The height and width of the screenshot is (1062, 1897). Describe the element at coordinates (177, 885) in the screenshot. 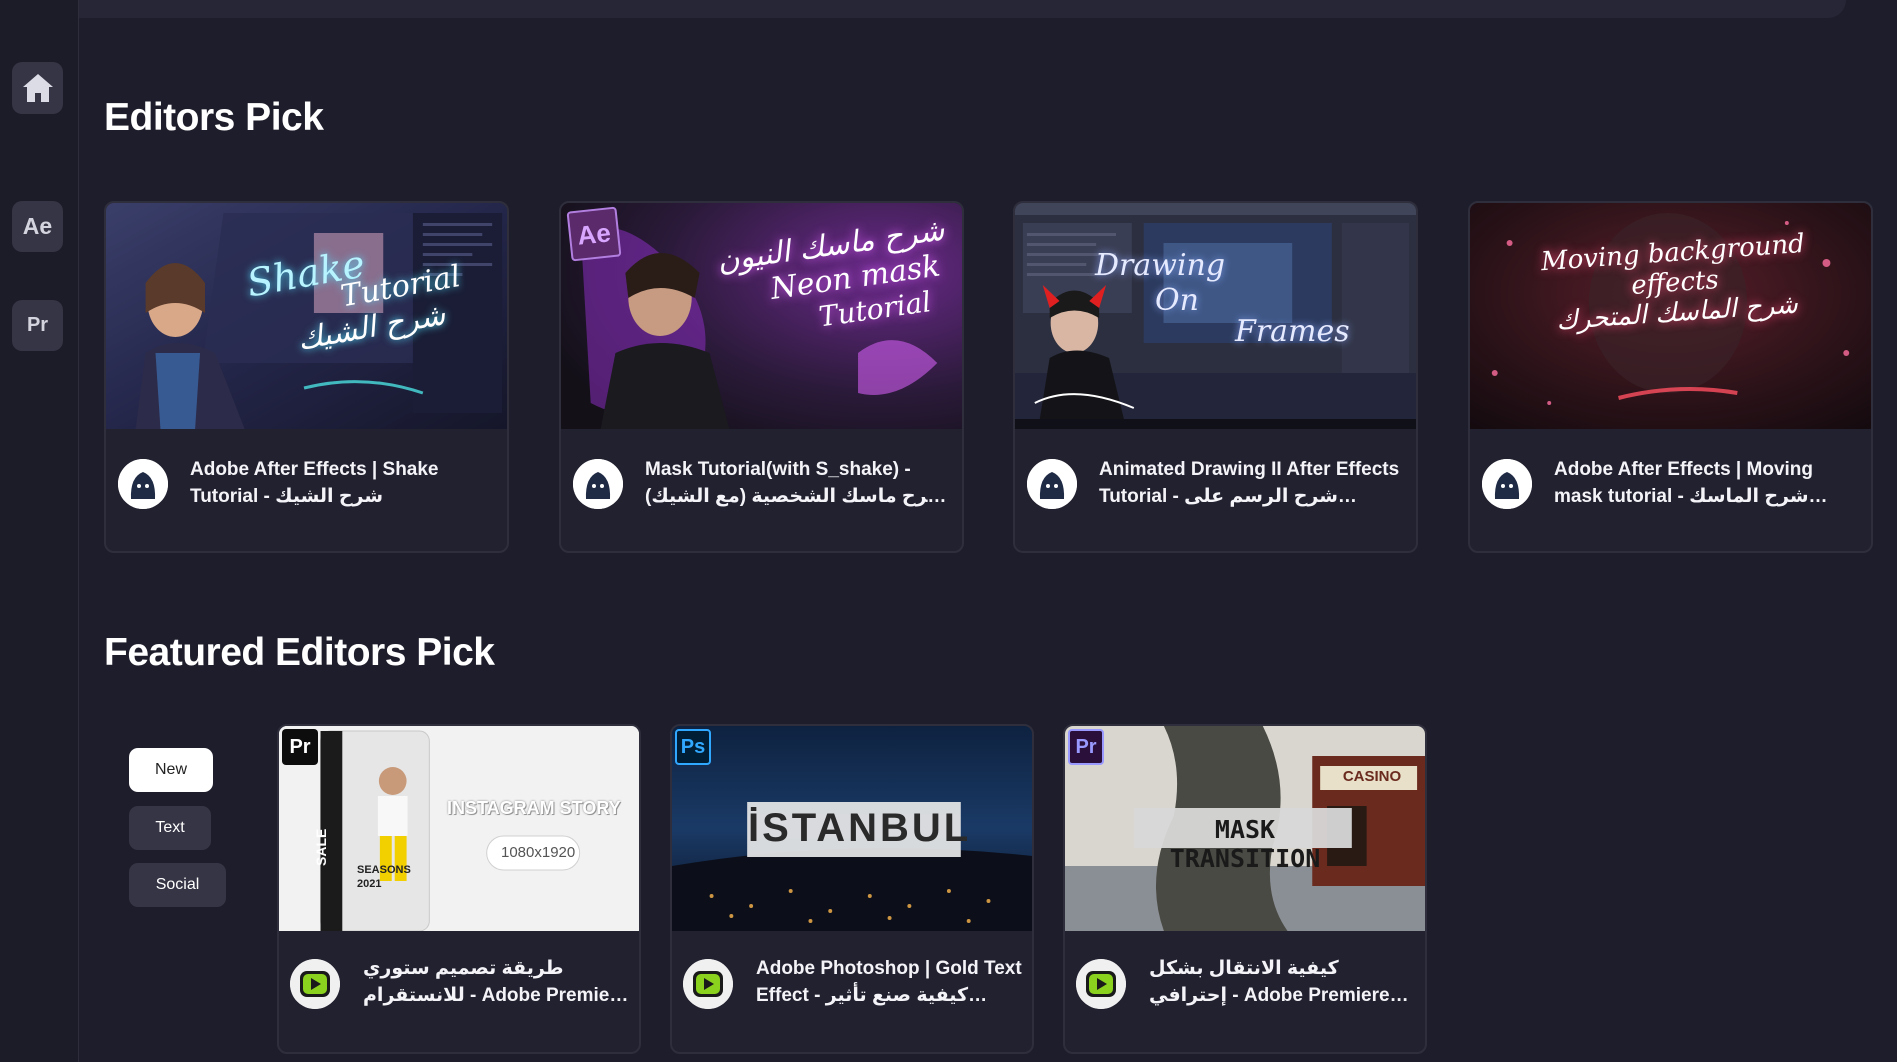

I see `filter-social-button: Social` at that location.